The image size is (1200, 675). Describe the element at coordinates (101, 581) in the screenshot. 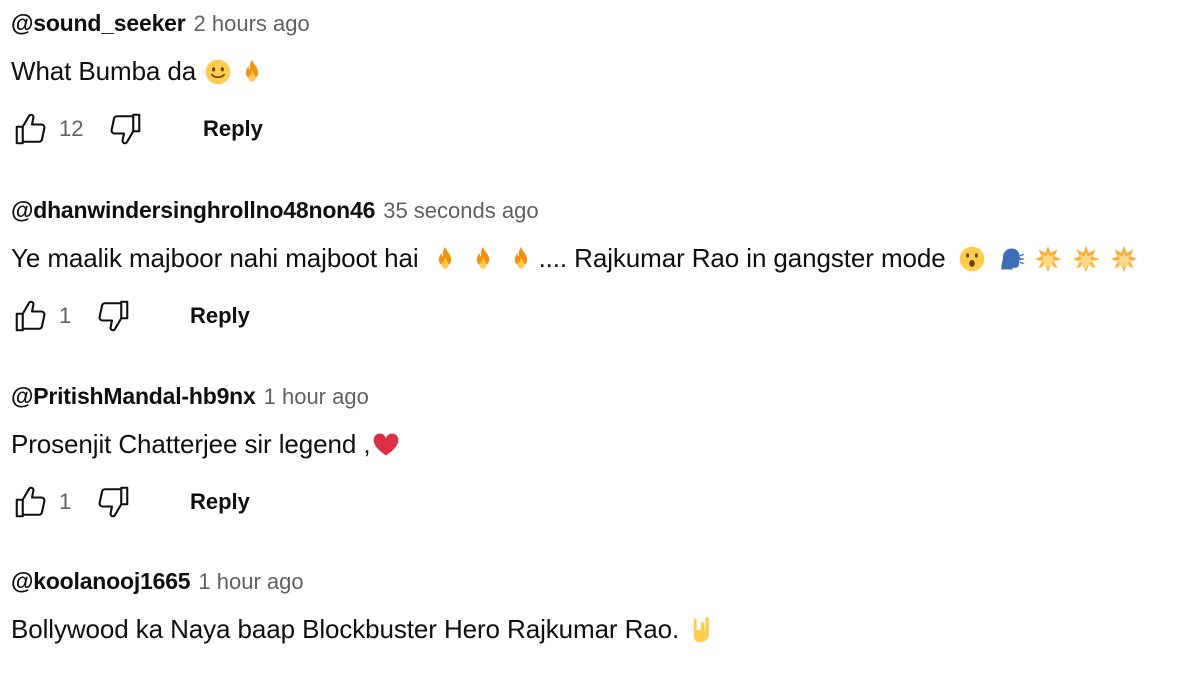

I see `comment-author: @koolanooj1665` at that location.